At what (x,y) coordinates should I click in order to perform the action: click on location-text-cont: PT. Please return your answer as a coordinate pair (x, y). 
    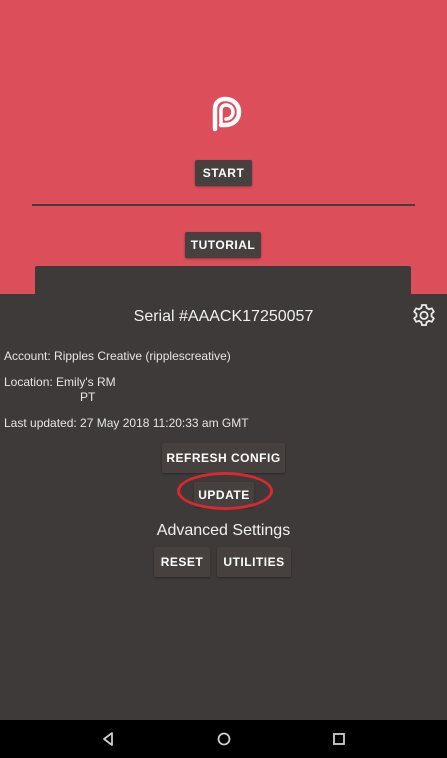
    Looking at the image, I should click on (88, 397).